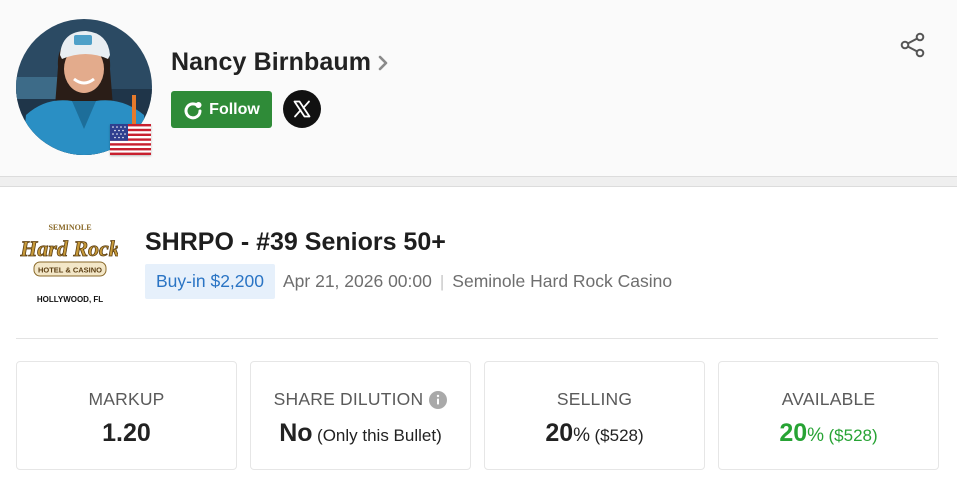  Describe the element at coordinates (70, 270) in the screenshot. I see `venue-logo-sub: HOTEL & CASINO` at that location.